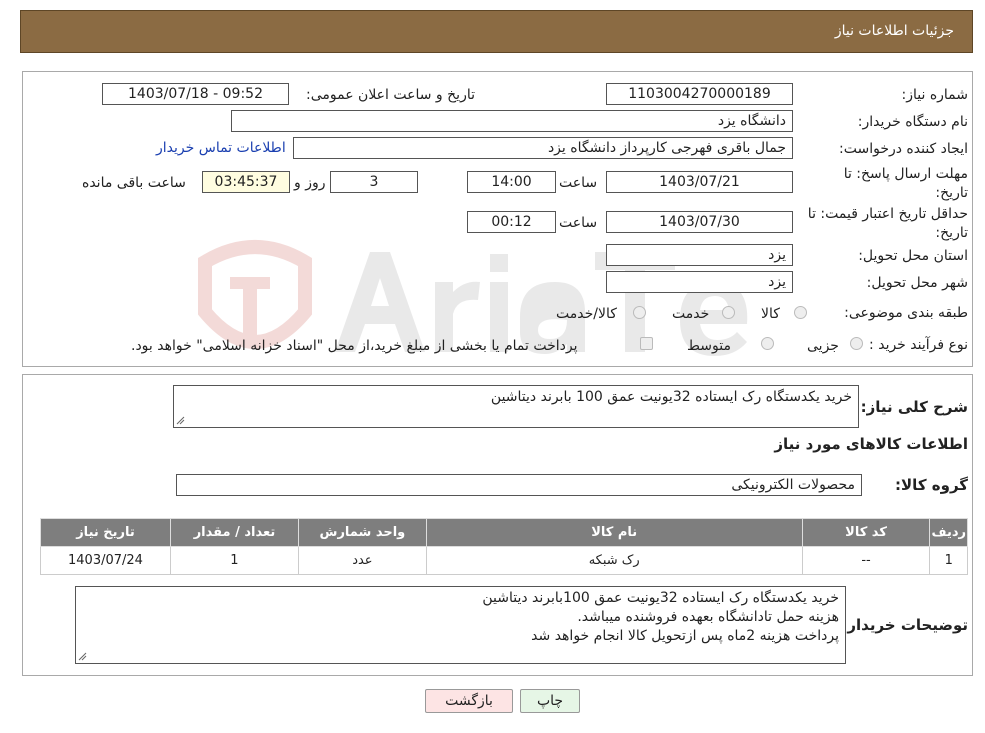 Image resolution: width=985 pixels, height=733 pixels. What do you see at coordinates (586, 314) in the screenshot?
I see `category-goods-service-label: کالا/خدمت` at bounding box center [586, 314].